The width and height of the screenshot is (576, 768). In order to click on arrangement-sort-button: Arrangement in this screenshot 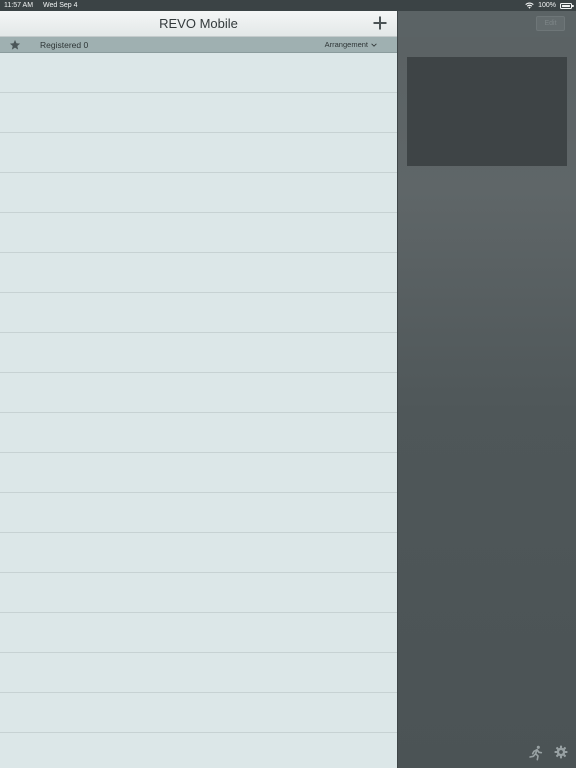, I will do `click(351, 45)`.